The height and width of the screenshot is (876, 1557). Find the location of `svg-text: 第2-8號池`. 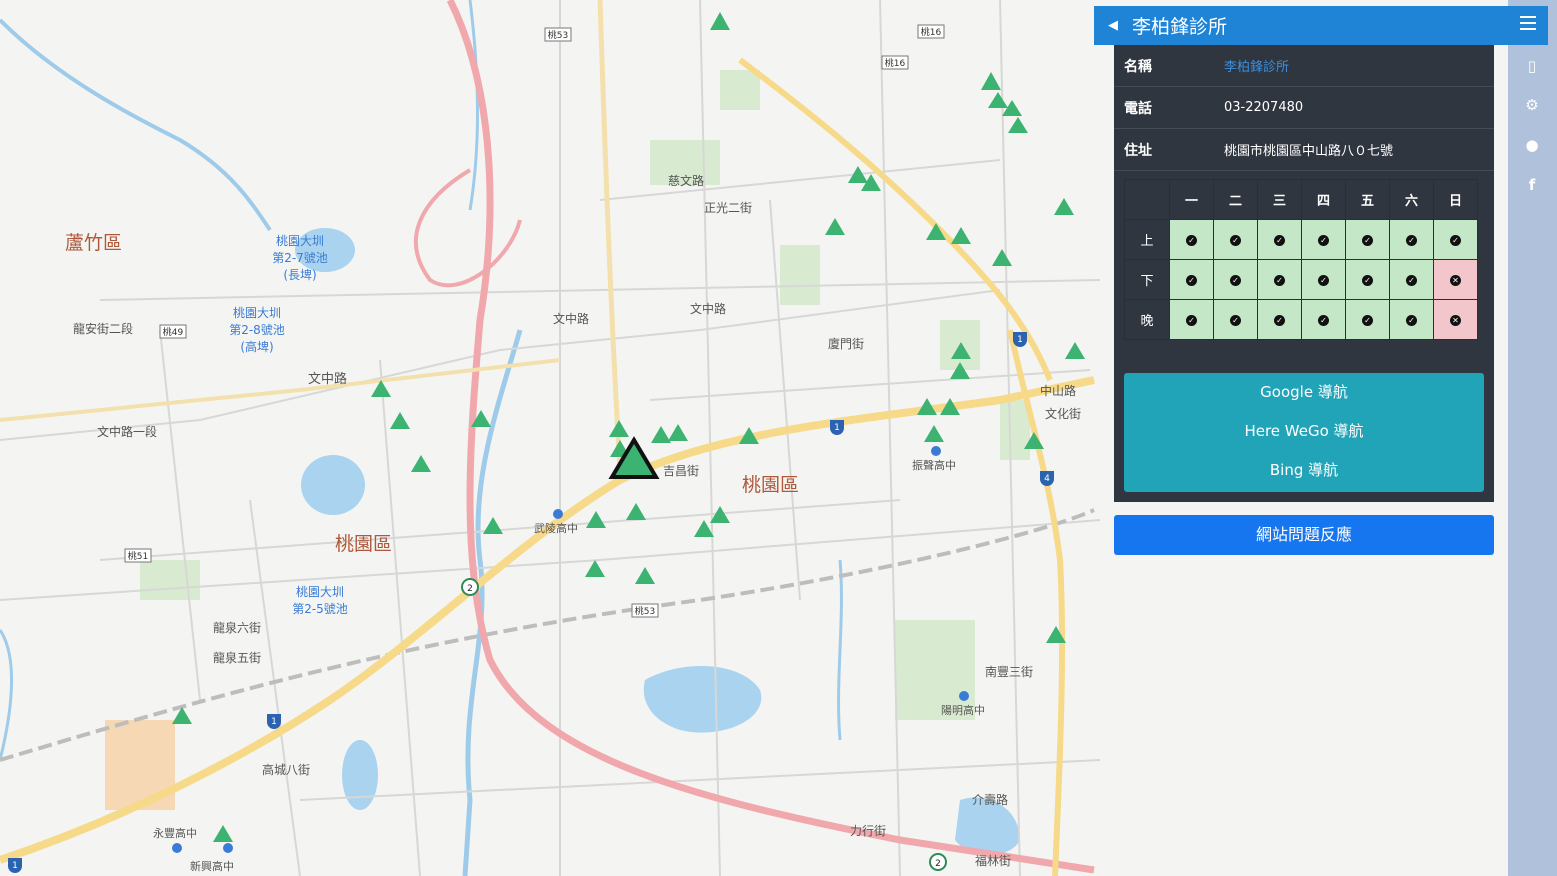

svg-text: 第2-8號池 is located at coordinates (257, 330).